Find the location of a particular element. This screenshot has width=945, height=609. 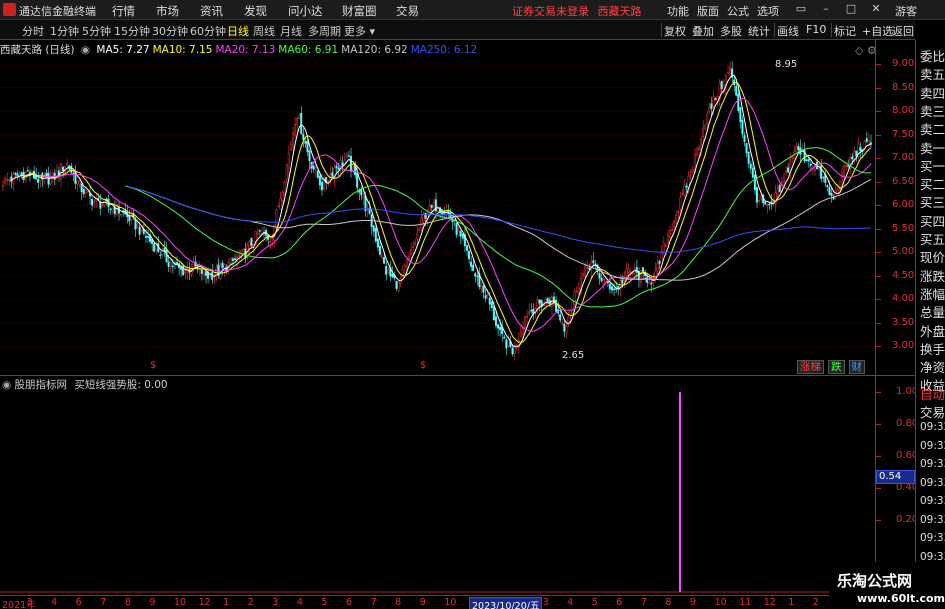

event-tag: 涨梯 is located at coordinates (810, 367).